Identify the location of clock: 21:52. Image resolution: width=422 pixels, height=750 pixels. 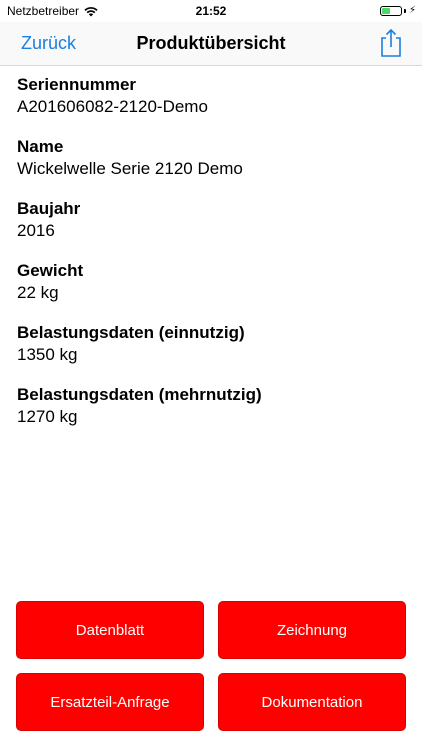
(211, 11).